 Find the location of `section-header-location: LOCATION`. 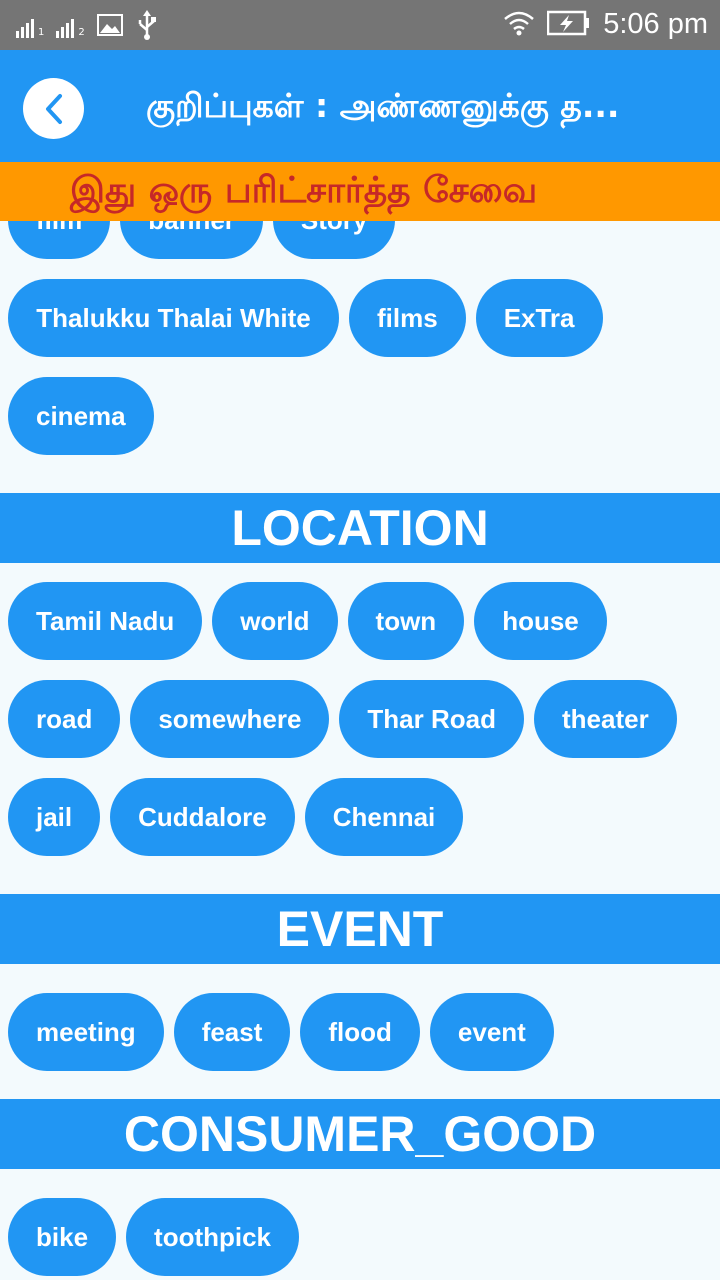

section-header-location: LOCATION is located at coordinates (360, 528).